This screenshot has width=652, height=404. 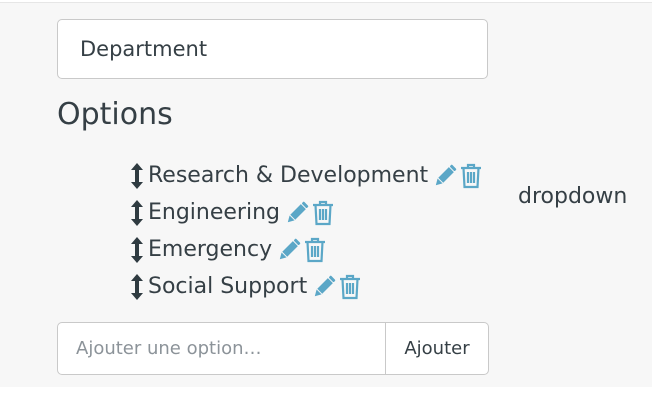 I want to click on option-item: Emergency, so click(x=305, y=249).